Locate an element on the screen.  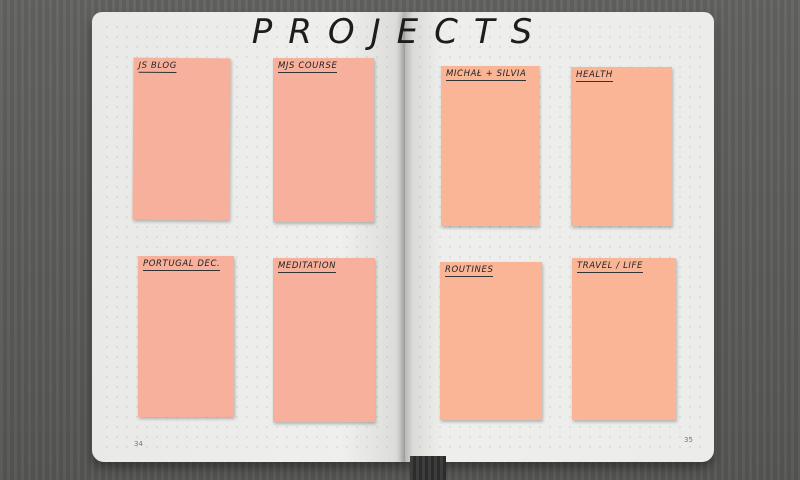
projects-heading: PROJECTS is located at coordinates (400, 32).